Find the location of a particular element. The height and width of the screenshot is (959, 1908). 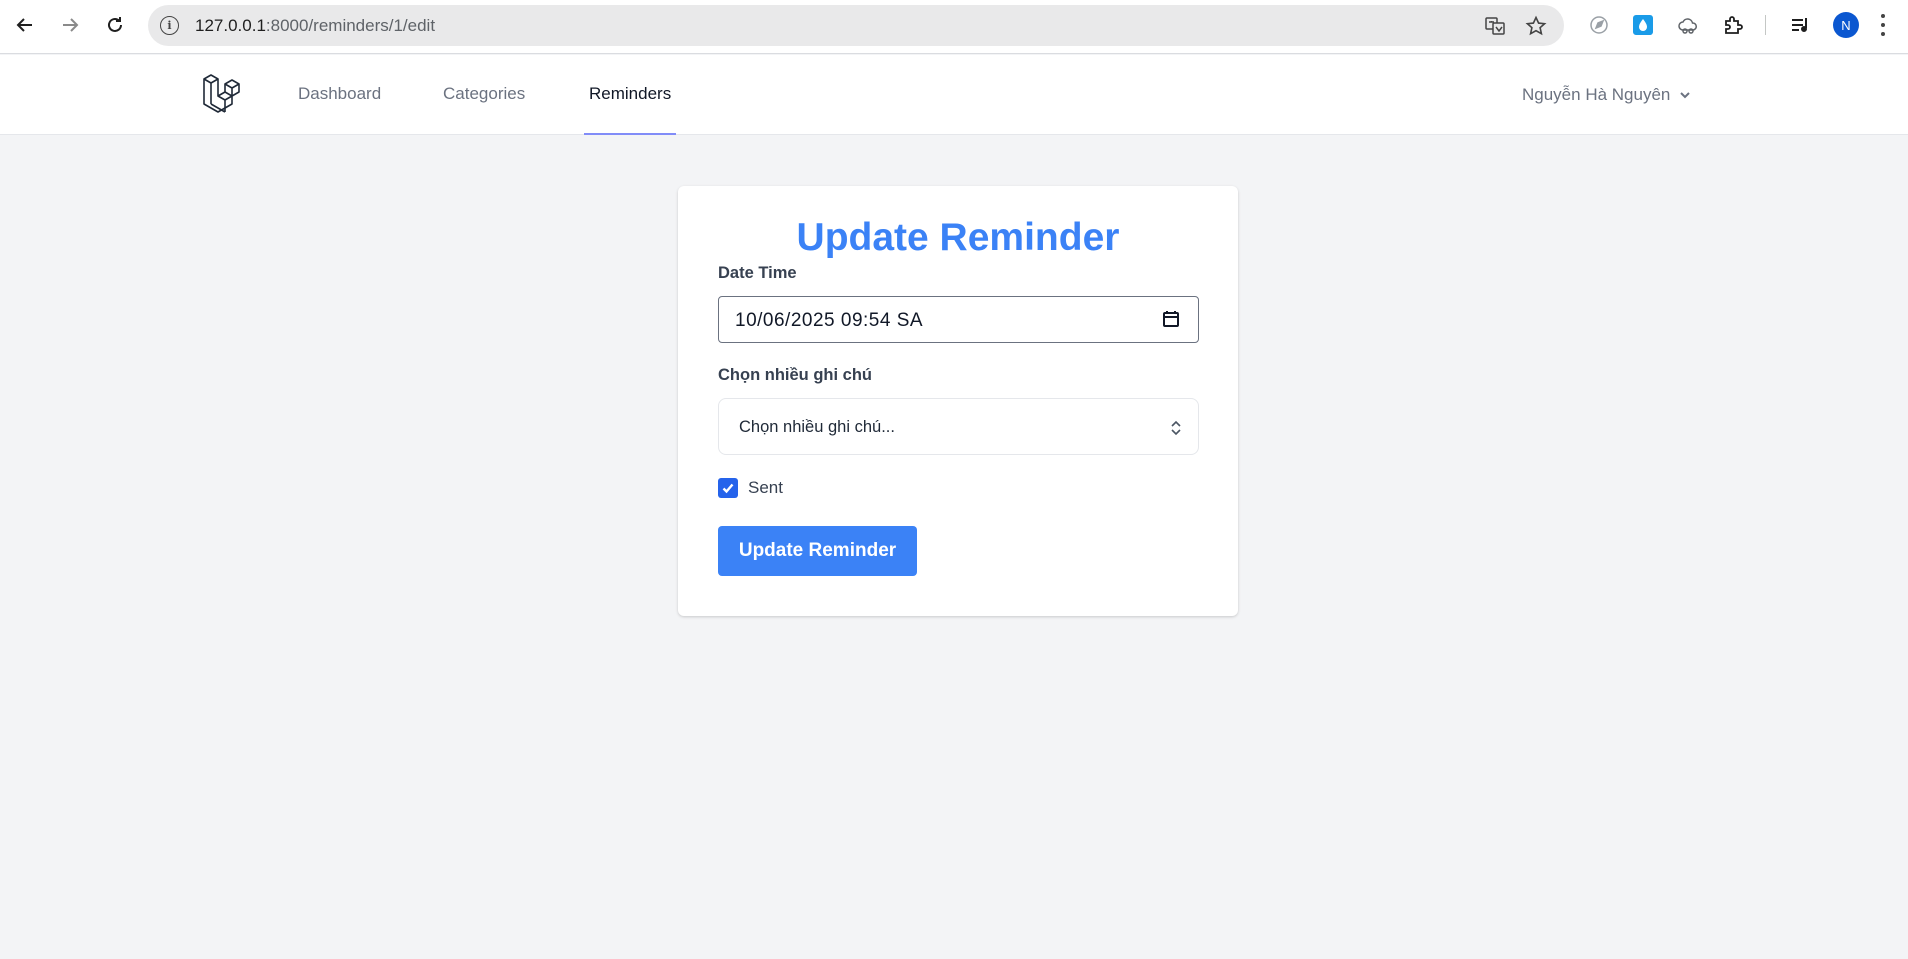

extension-compass-icon is located at coordinates (1599, 25).